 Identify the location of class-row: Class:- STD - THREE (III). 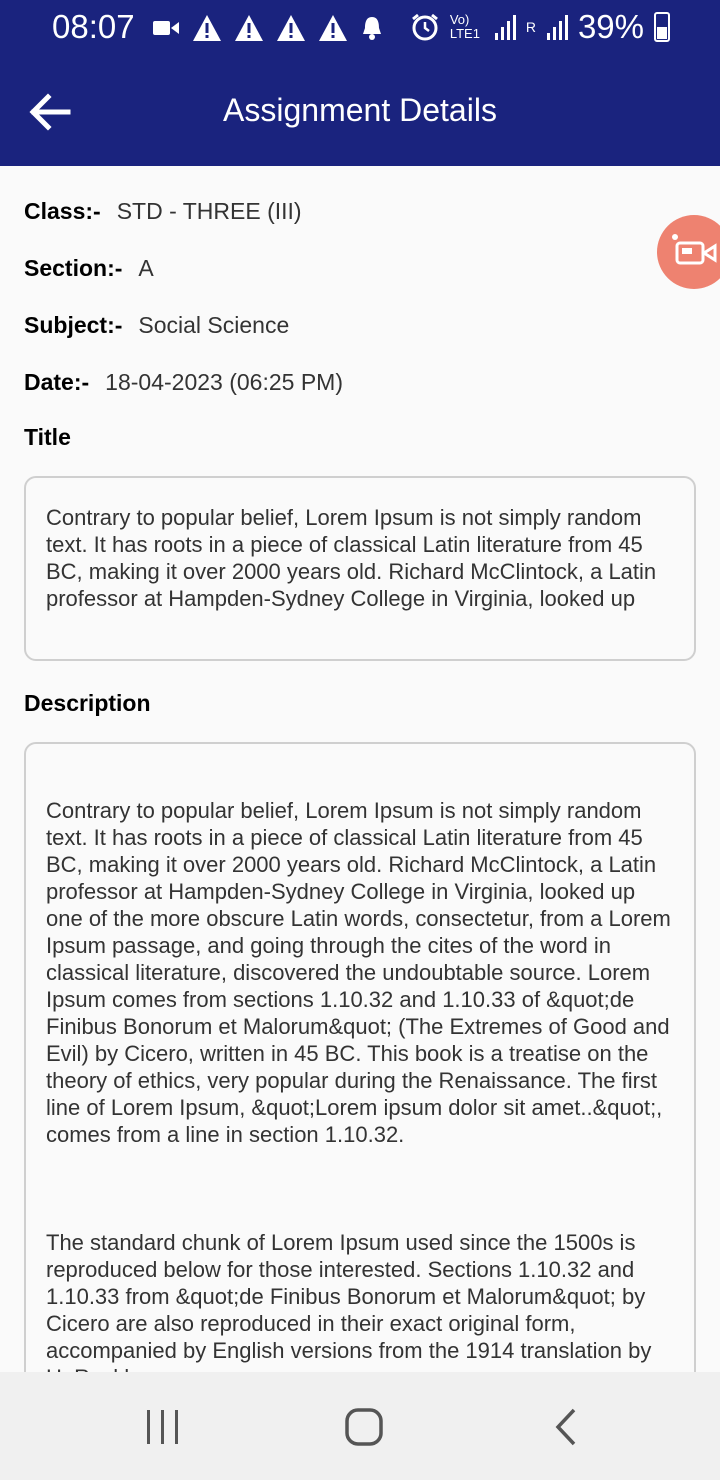
(163, 211).